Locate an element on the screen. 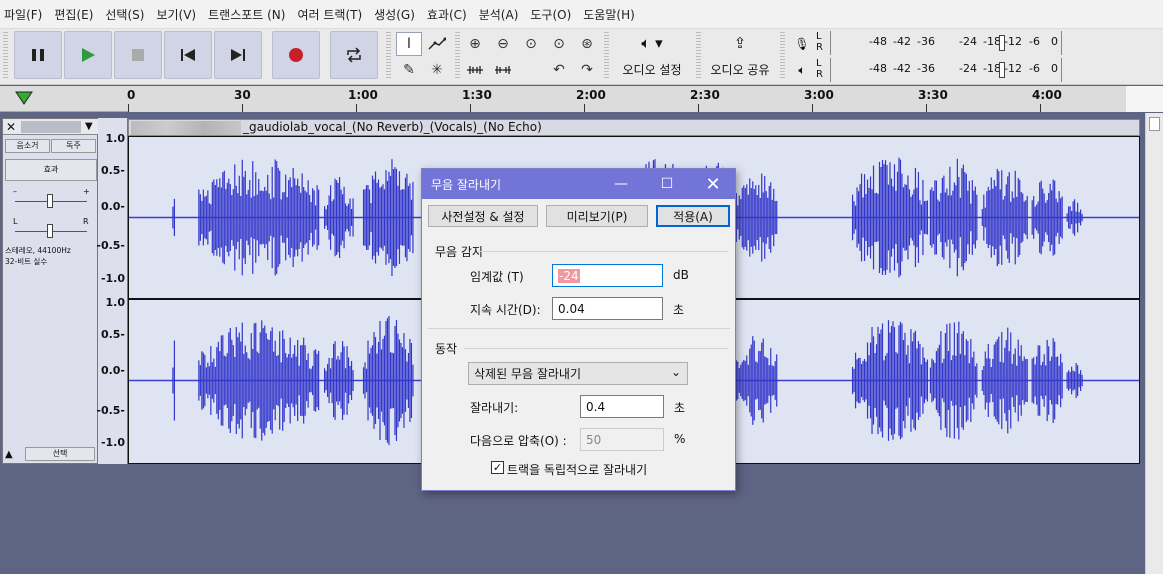  menu-item: 도움말(H) is located at coordinates (609, 14).